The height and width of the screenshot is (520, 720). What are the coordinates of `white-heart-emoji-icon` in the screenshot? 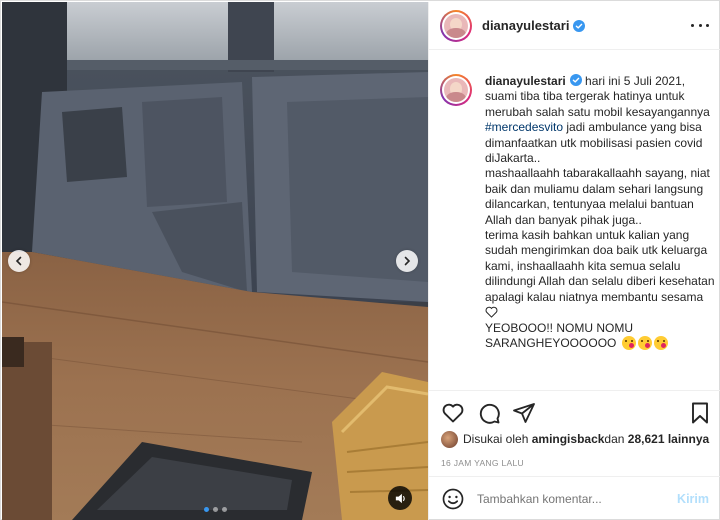 It's located at (491, 312).